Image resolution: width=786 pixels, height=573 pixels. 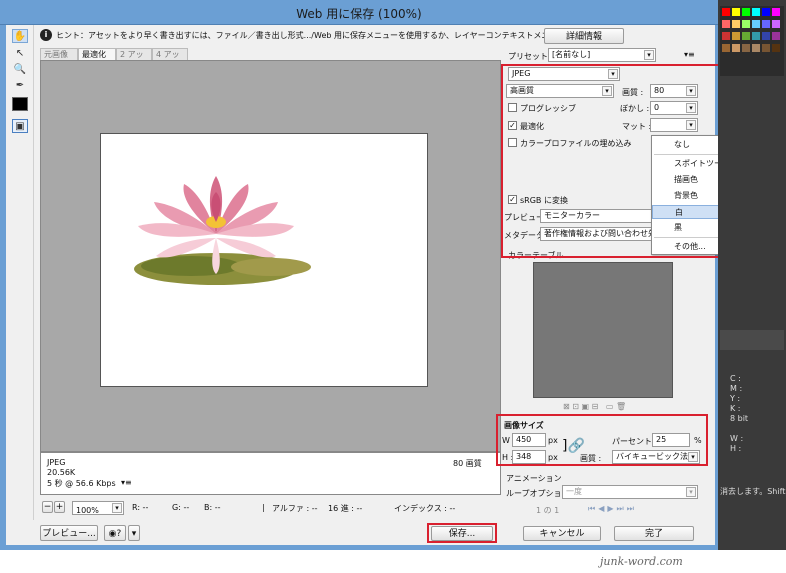 What do you see at coordinates (736, 388) in the screenshot?
I see `info-m: M :` at bounding box center [736, 388].